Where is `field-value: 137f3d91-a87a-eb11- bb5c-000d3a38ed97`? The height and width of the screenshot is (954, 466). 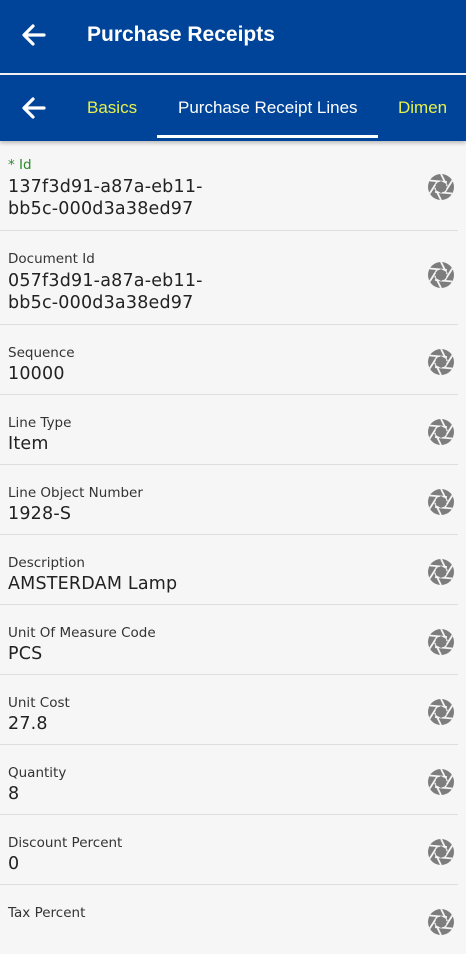
field-value: 137f3d91-a87a-eb11- bb5c-000d3a38ed97 is located at coordinates (198, 198).